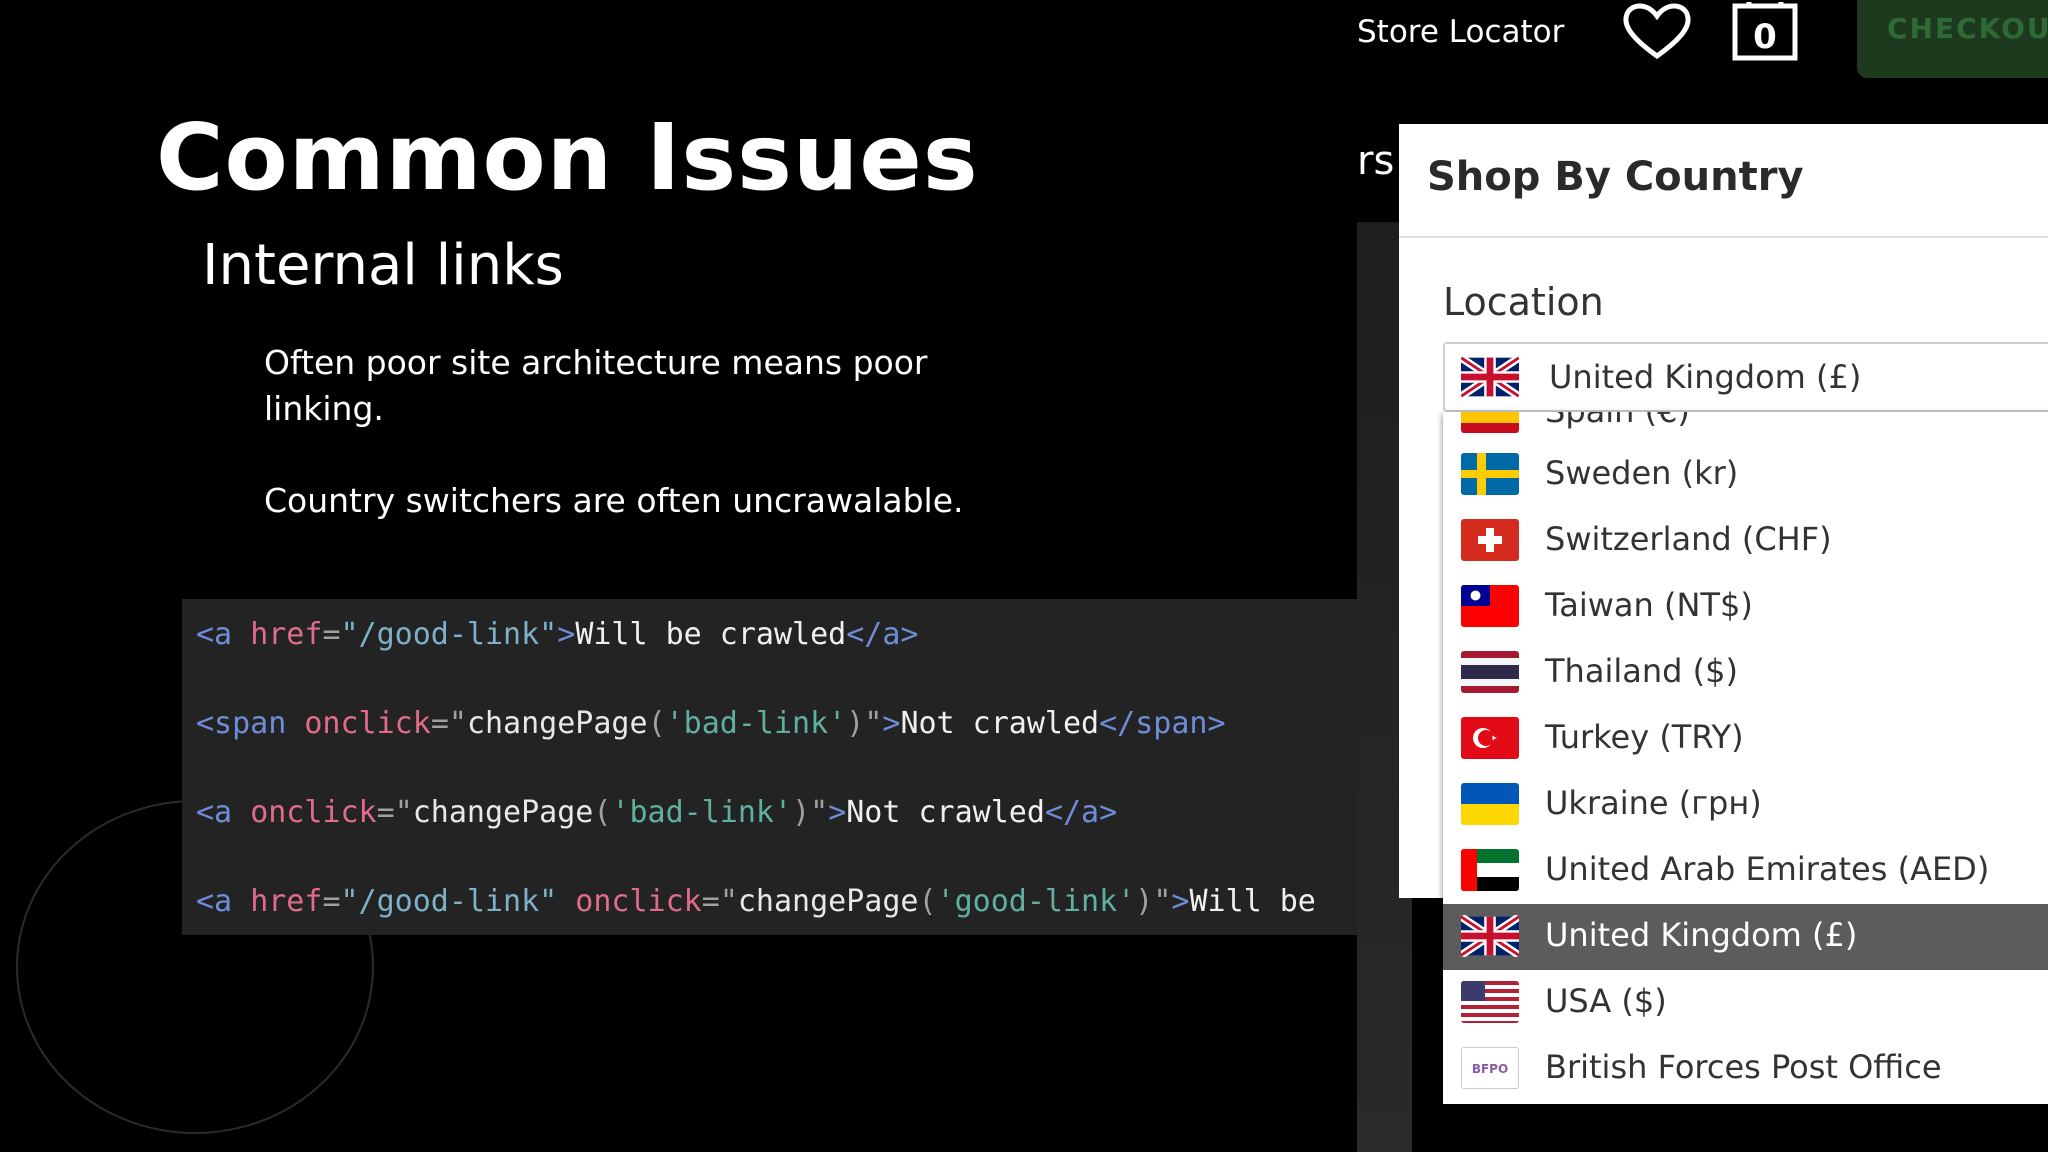 This screenshot has width=2048, height=1152. I want to click on country-select: United Kingdom (£), so click(1745, 377).